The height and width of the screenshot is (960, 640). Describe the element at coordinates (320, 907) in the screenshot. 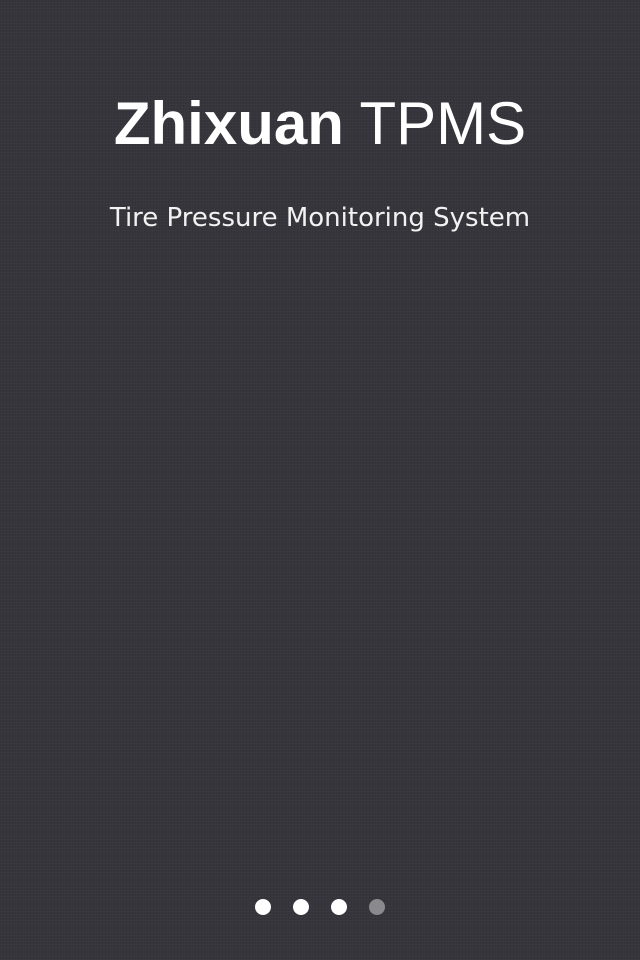

I see `page-indicator` at that location.